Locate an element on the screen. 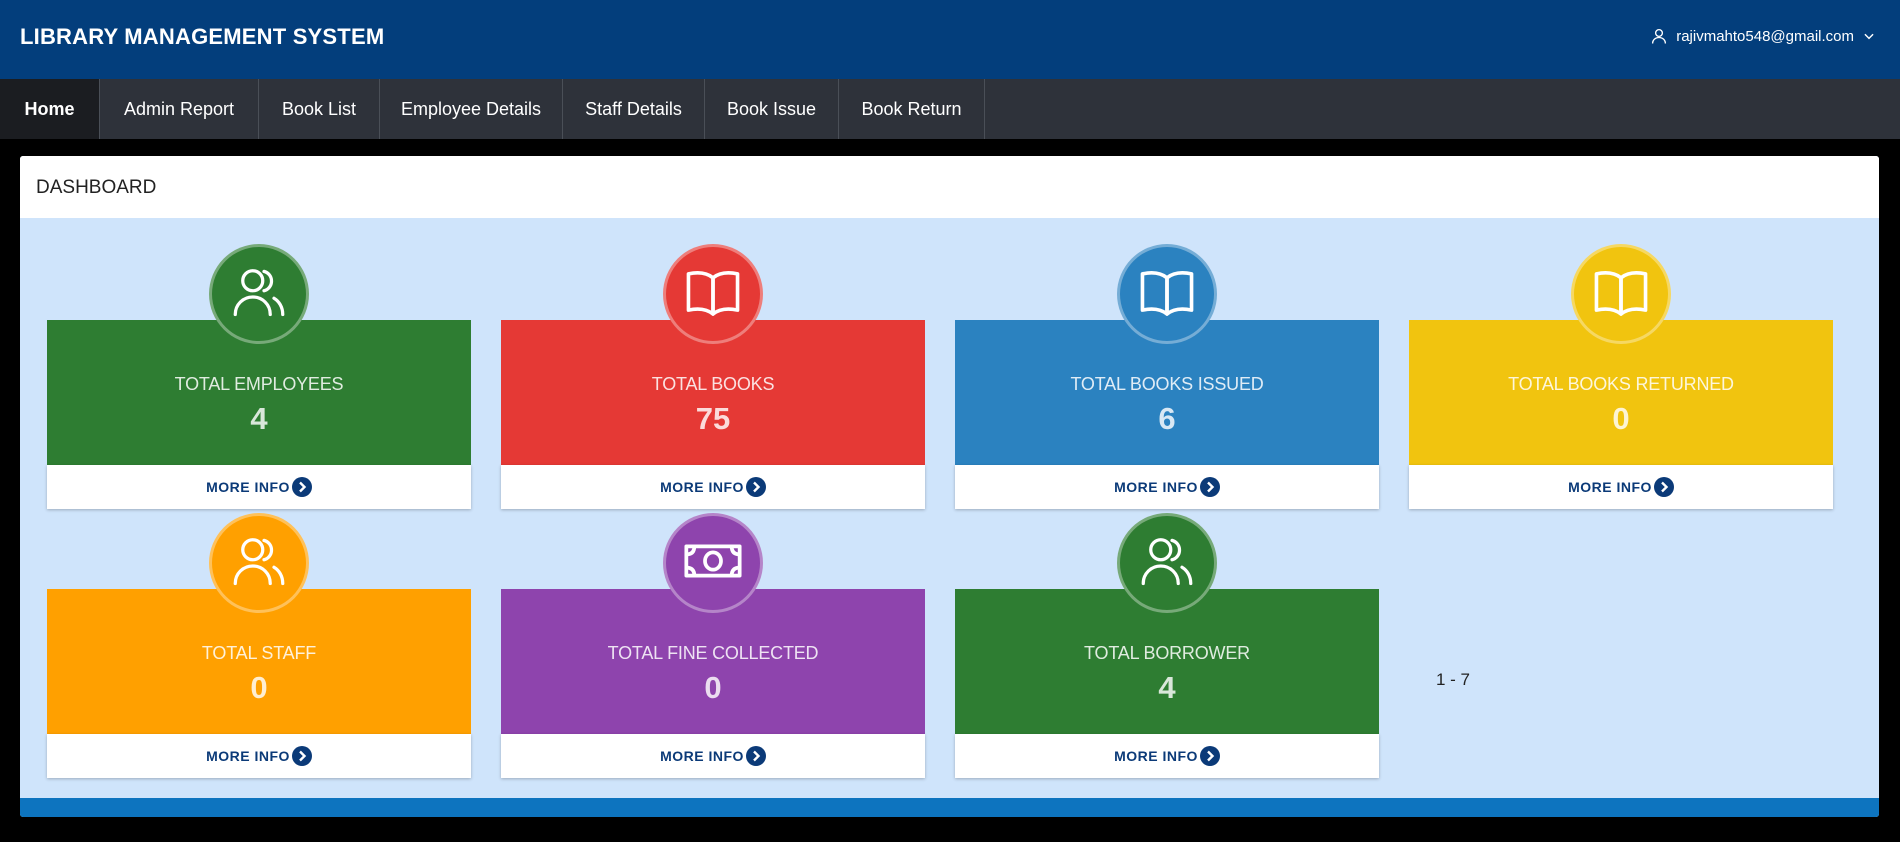 This screenshot has width=1900, height=842. card-label: TOTAL STAFF is located at coordinates (259, 653).